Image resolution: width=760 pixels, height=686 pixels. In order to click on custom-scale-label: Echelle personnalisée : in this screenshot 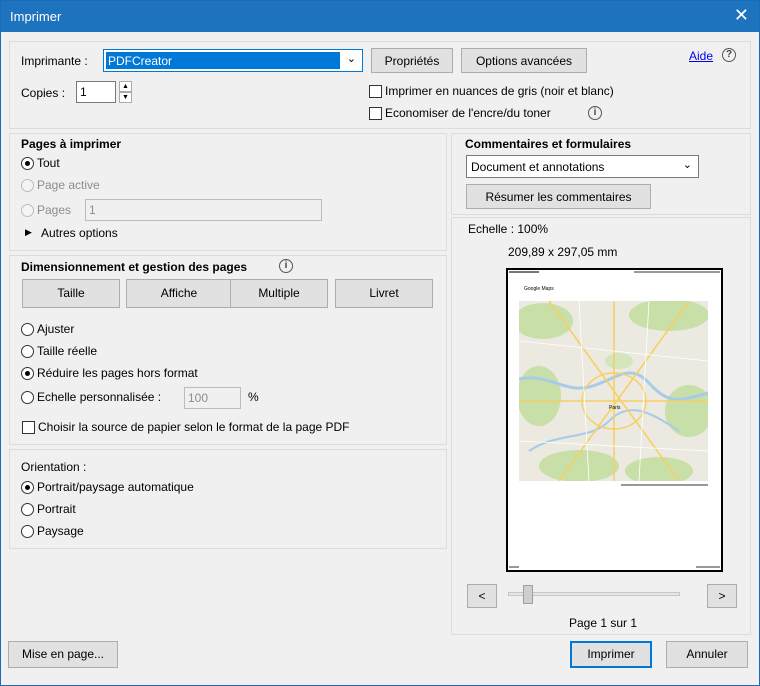, I will do `click(99, 397)`.